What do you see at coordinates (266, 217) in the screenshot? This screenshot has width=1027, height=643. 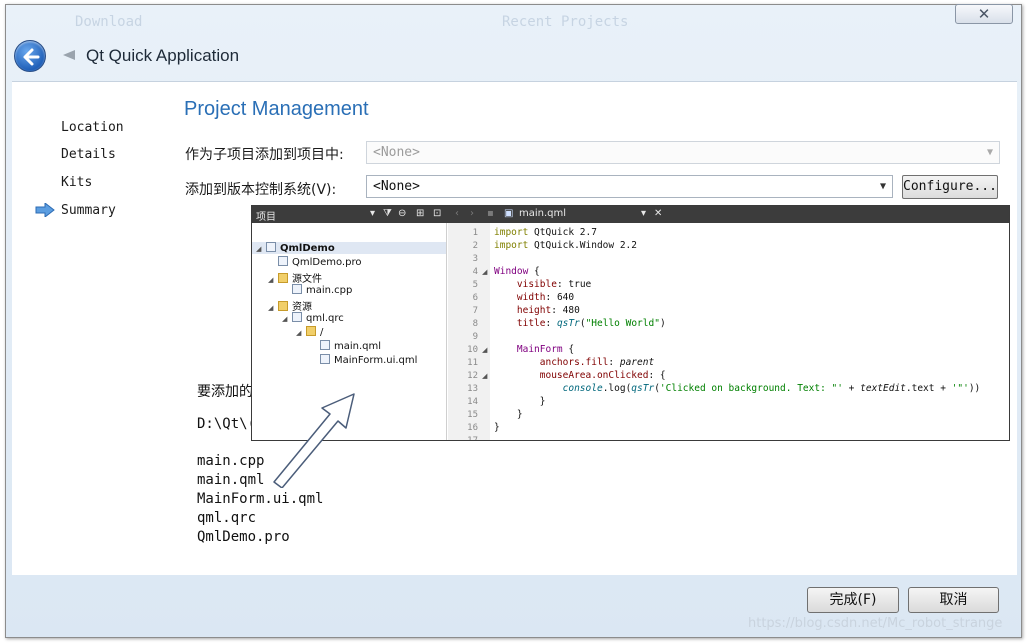 I see `project-panel-title: 项目` at bounding box center [266, 217].